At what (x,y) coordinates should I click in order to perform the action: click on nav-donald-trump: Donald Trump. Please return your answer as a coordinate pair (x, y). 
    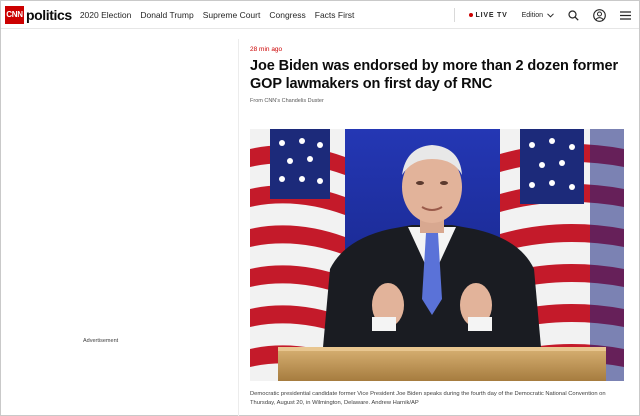
    Looking at the image, I should click on (166, 15).